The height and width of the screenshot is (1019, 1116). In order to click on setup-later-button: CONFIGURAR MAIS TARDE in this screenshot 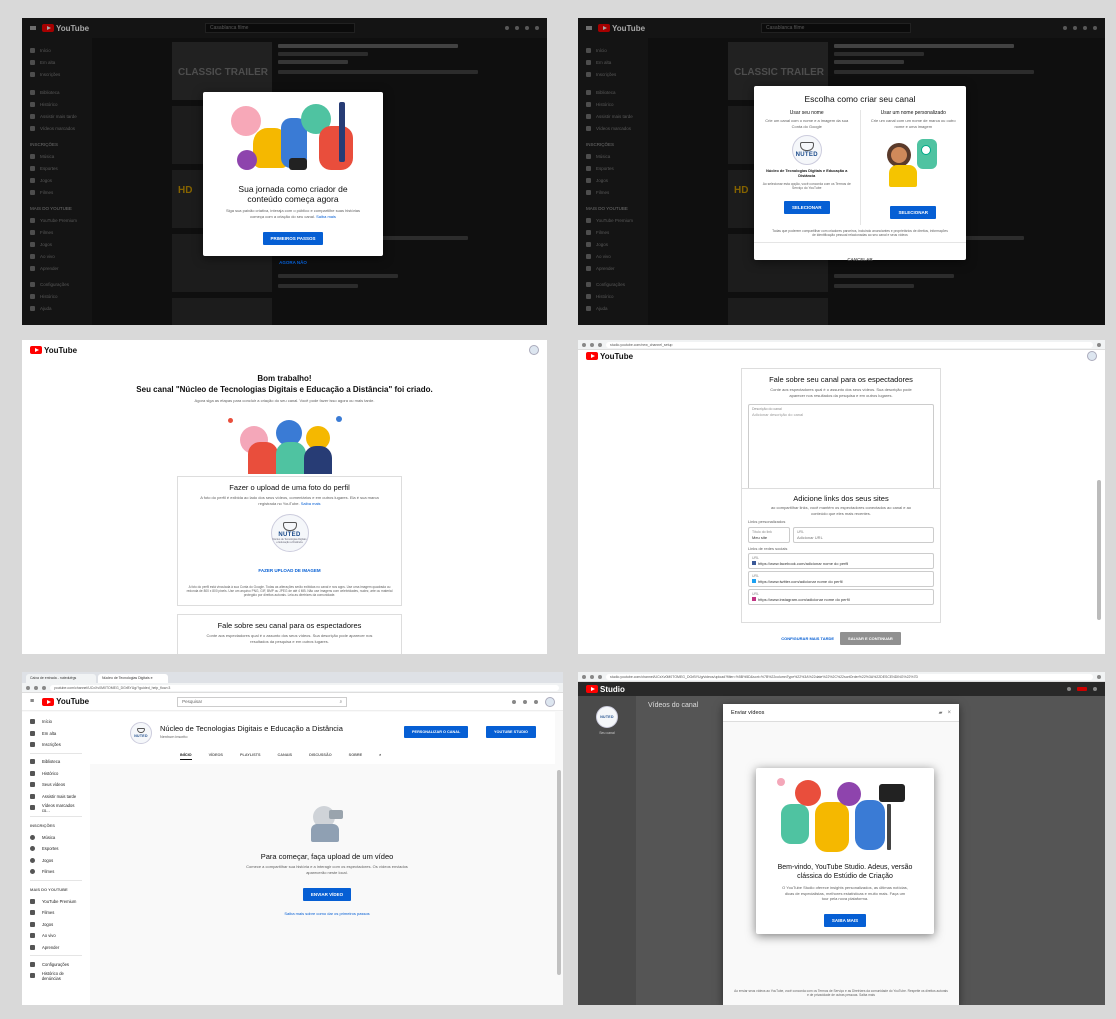, I will do `click(807, 638)`.